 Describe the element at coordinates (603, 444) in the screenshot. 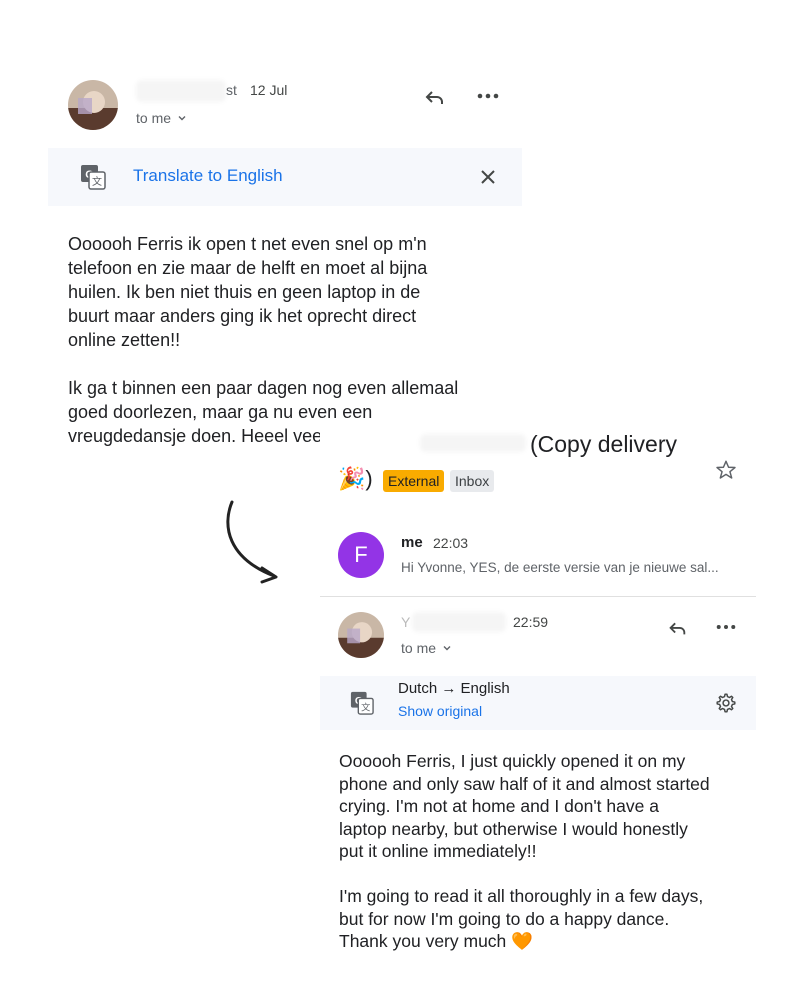

I see `thread-subject: (Copy delivery` at that location.